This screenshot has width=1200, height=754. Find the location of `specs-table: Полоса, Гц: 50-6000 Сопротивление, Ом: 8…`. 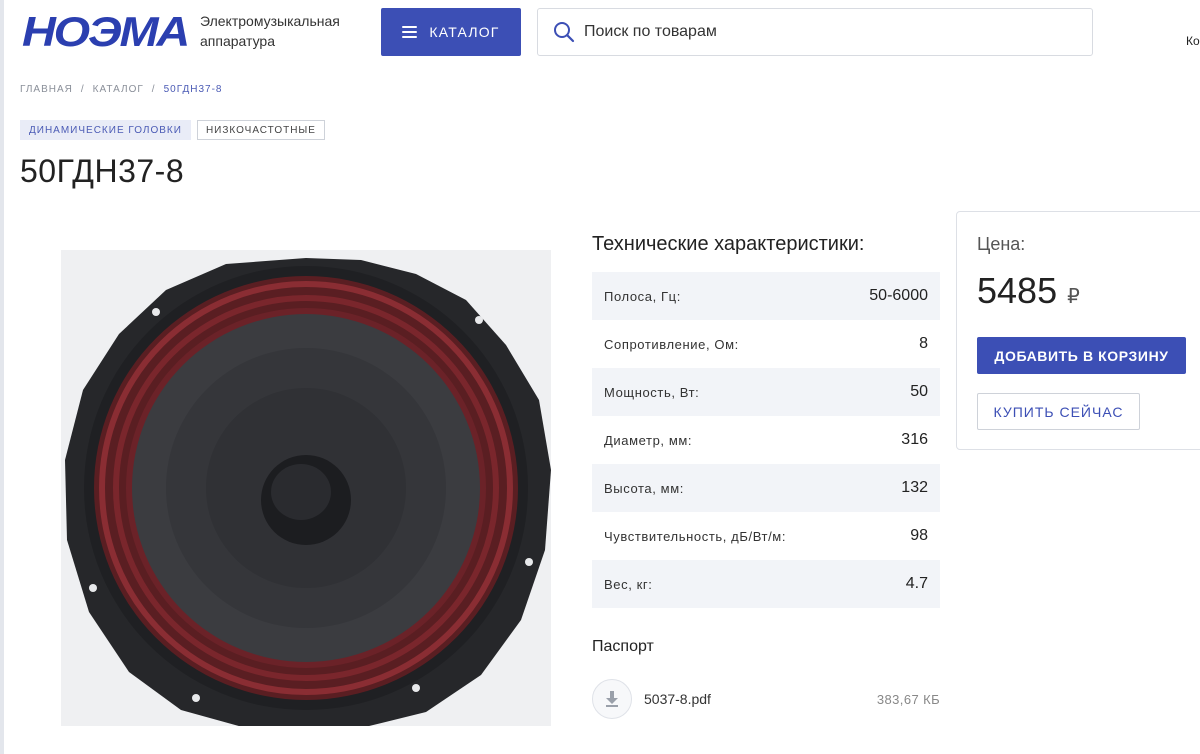

specs-table: Полоса, Гц: 50-6000 Сопротивление, Ом: 8… is located at coordinates (766, 440).